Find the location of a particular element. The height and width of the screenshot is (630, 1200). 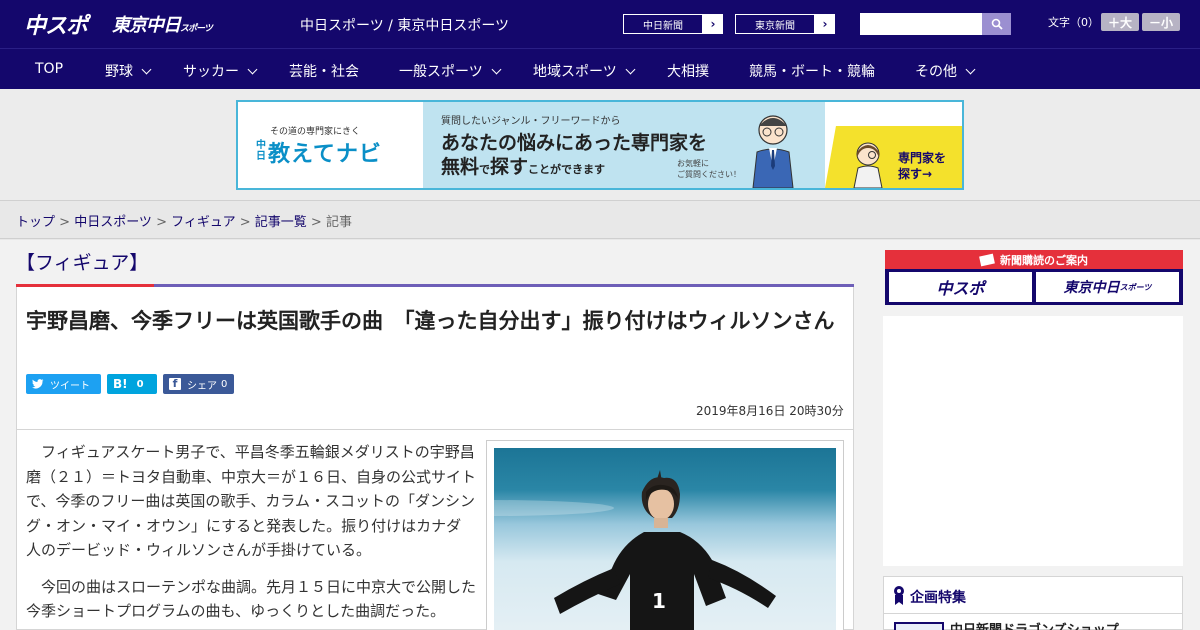

banner-headline-1: あなたの悩みにあった専門家を is located at coordinates (574, 143).